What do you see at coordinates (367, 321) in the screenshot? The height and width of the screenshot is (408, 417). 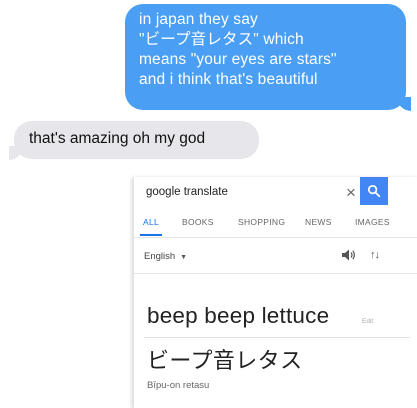 I see `edit-link: Edit` at bounding box center [367, 321].